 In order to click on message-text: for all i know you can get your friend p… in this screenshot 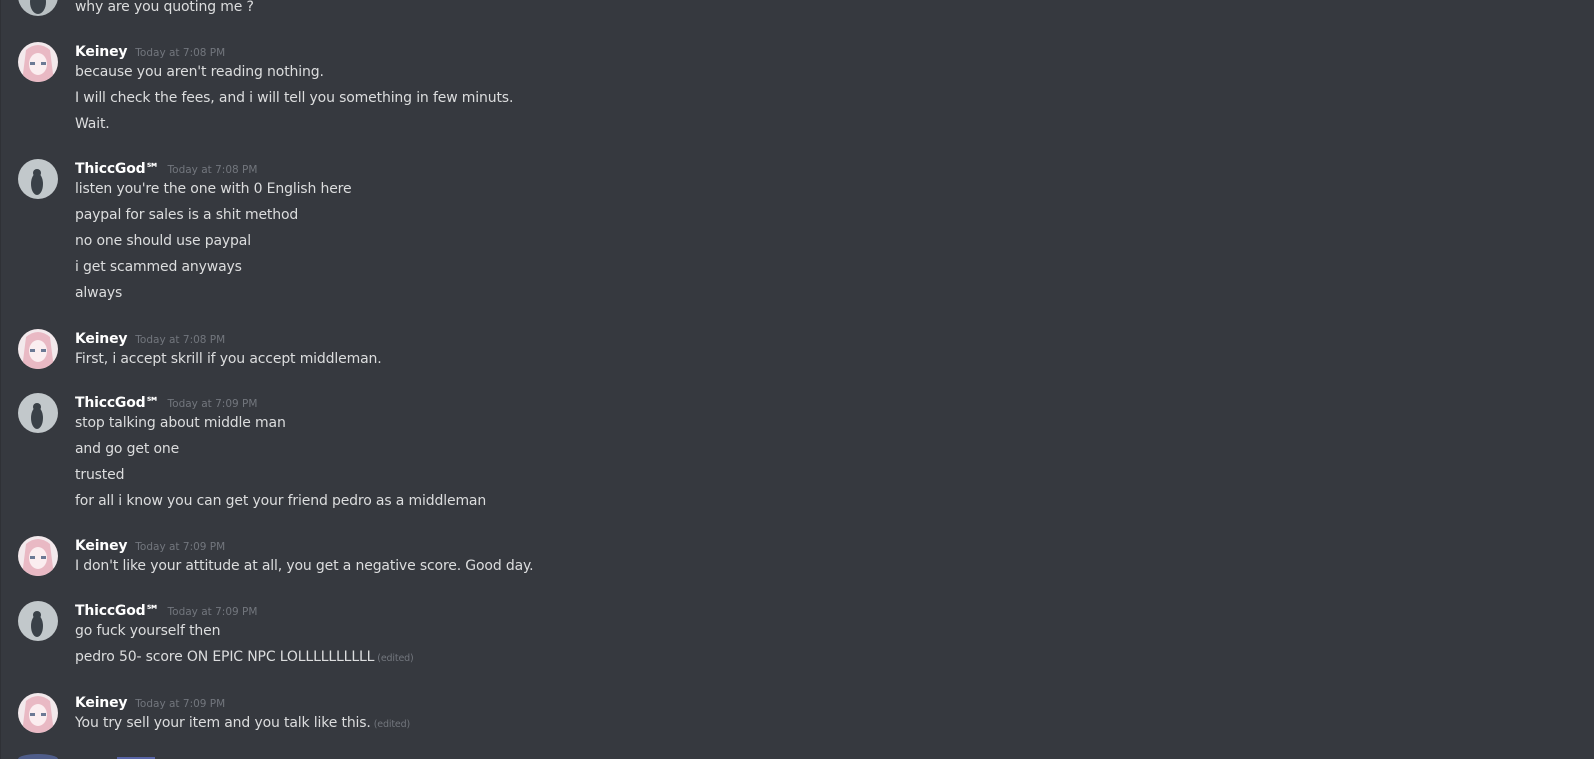, I will do `click(281, 501)`.